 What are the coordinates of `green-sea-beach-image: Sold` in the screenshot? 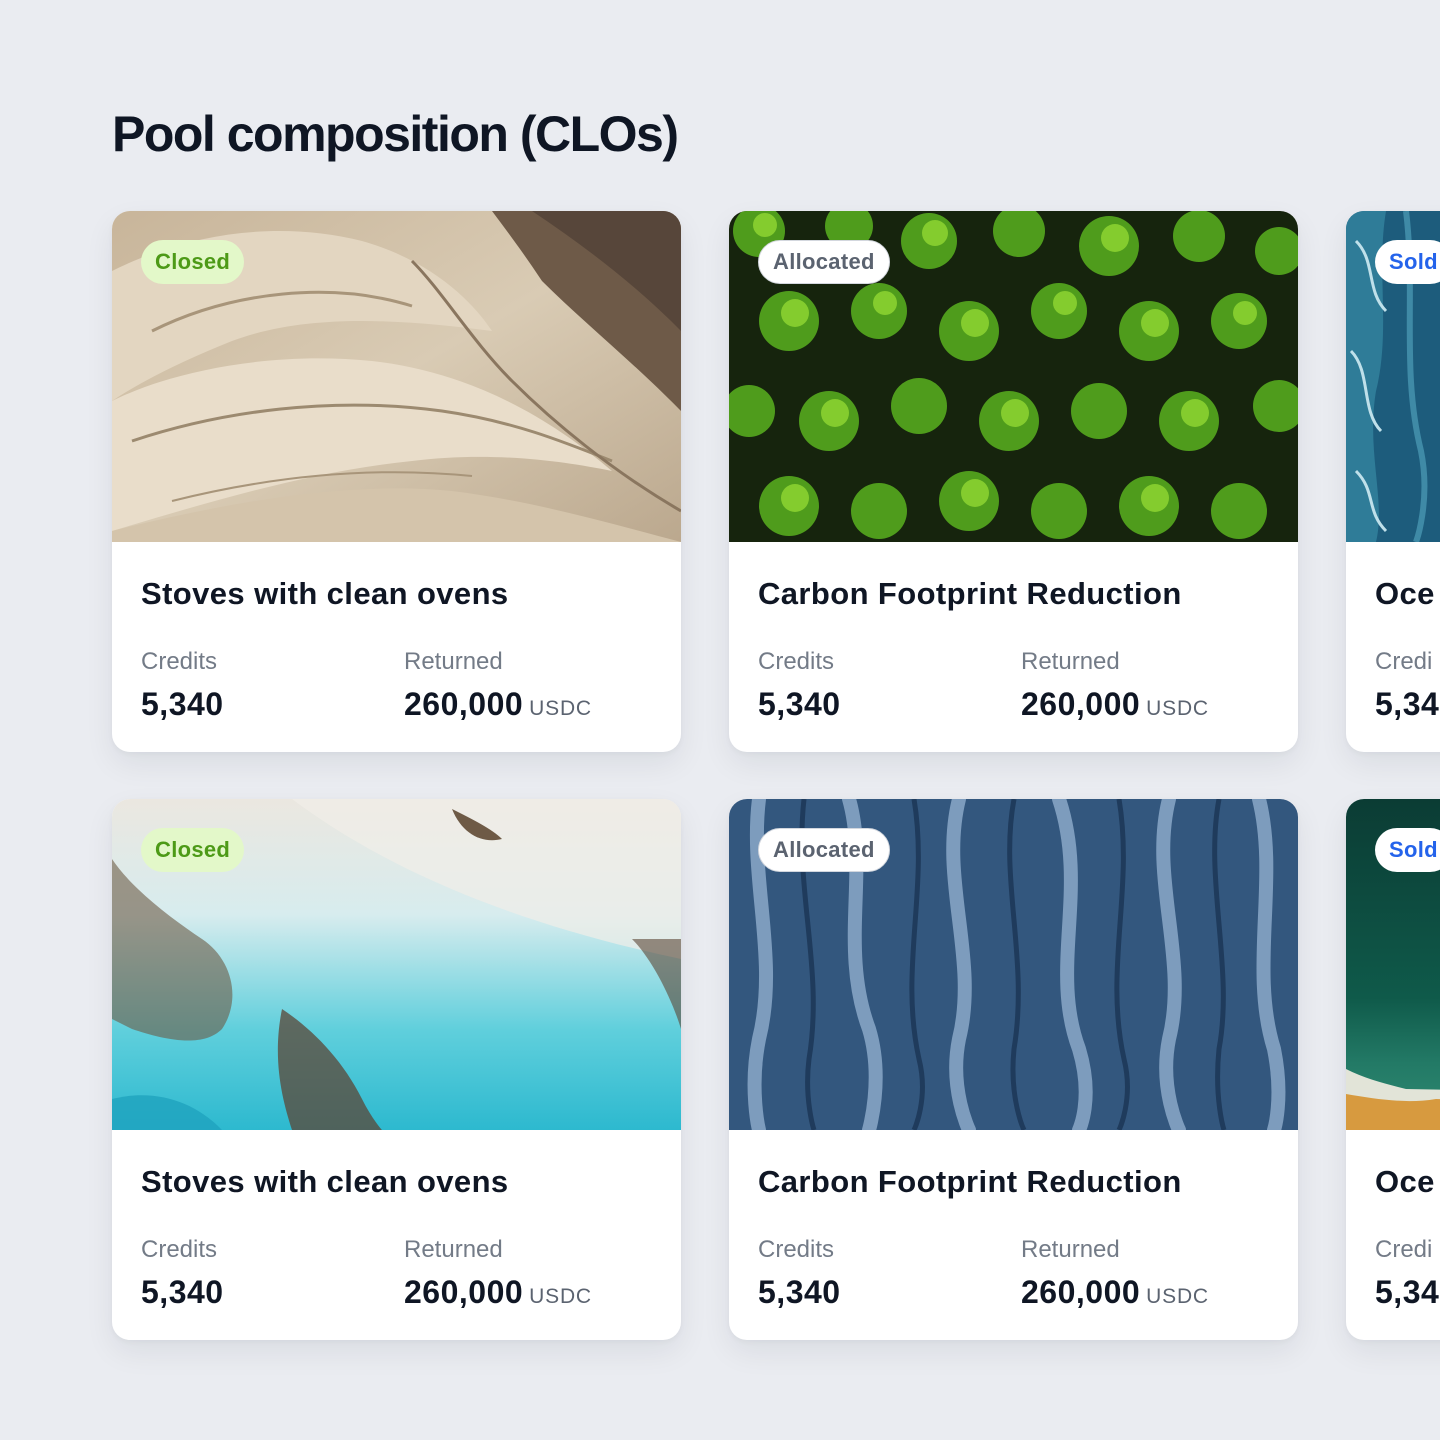 It's located at (1393, 964).